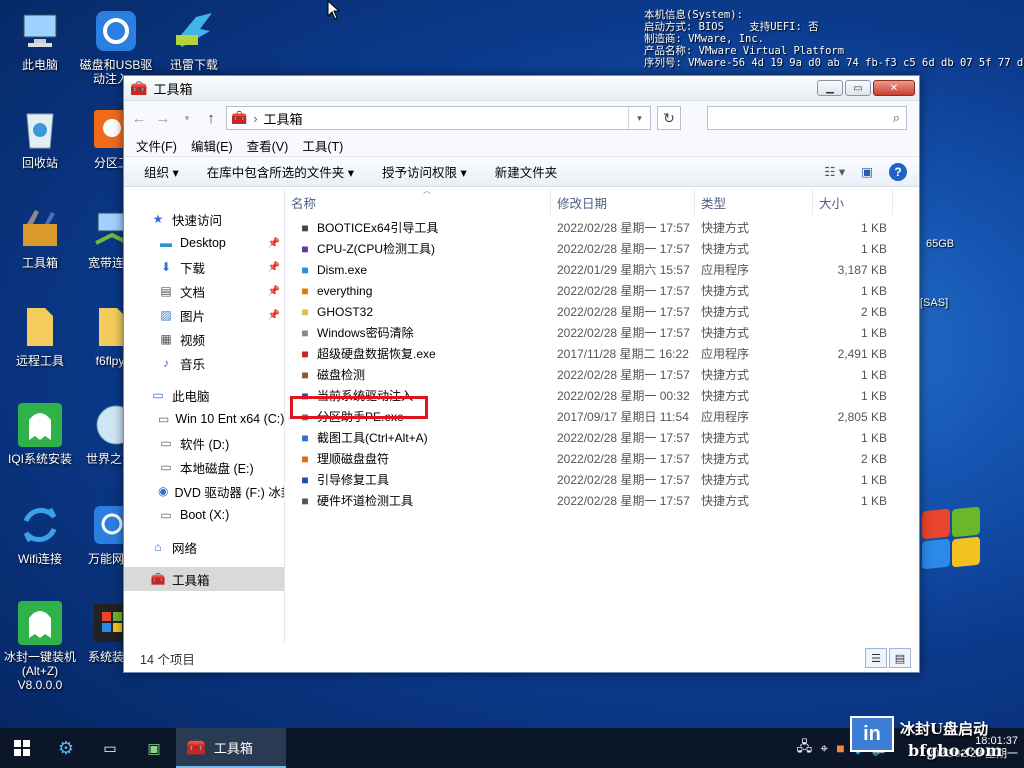 The width and height of the screenshot is (1024, 768). Describe the element at coordinates (40, 534) in the screenshot. I see `desktop-icon-wifi: Wifi连接` at that location.